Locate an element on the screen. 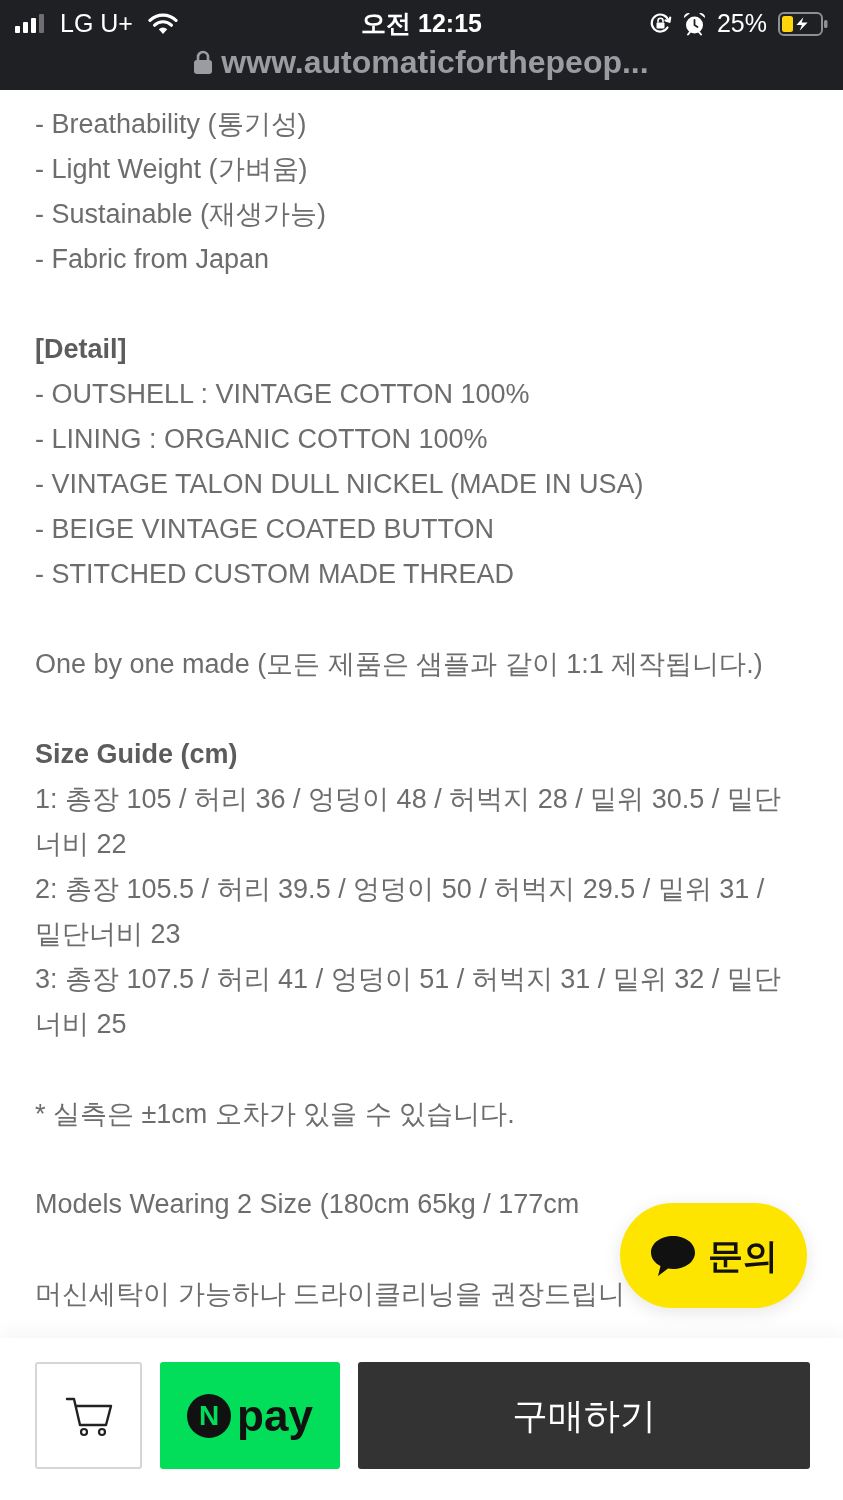  size-row-text: 3: 총장 107.5 / 허리 41 / 엉덩이 51 / 허벅지 31 / 밑위 32 / 밑단너비 25 is located at coordinates (408, 1002).